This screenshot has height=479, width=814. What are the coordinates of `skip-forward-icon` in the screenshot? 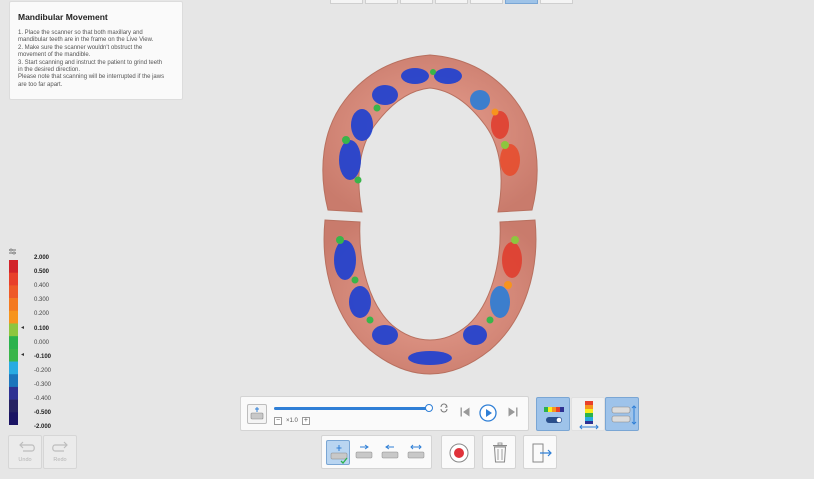 It's located at (513, 412).